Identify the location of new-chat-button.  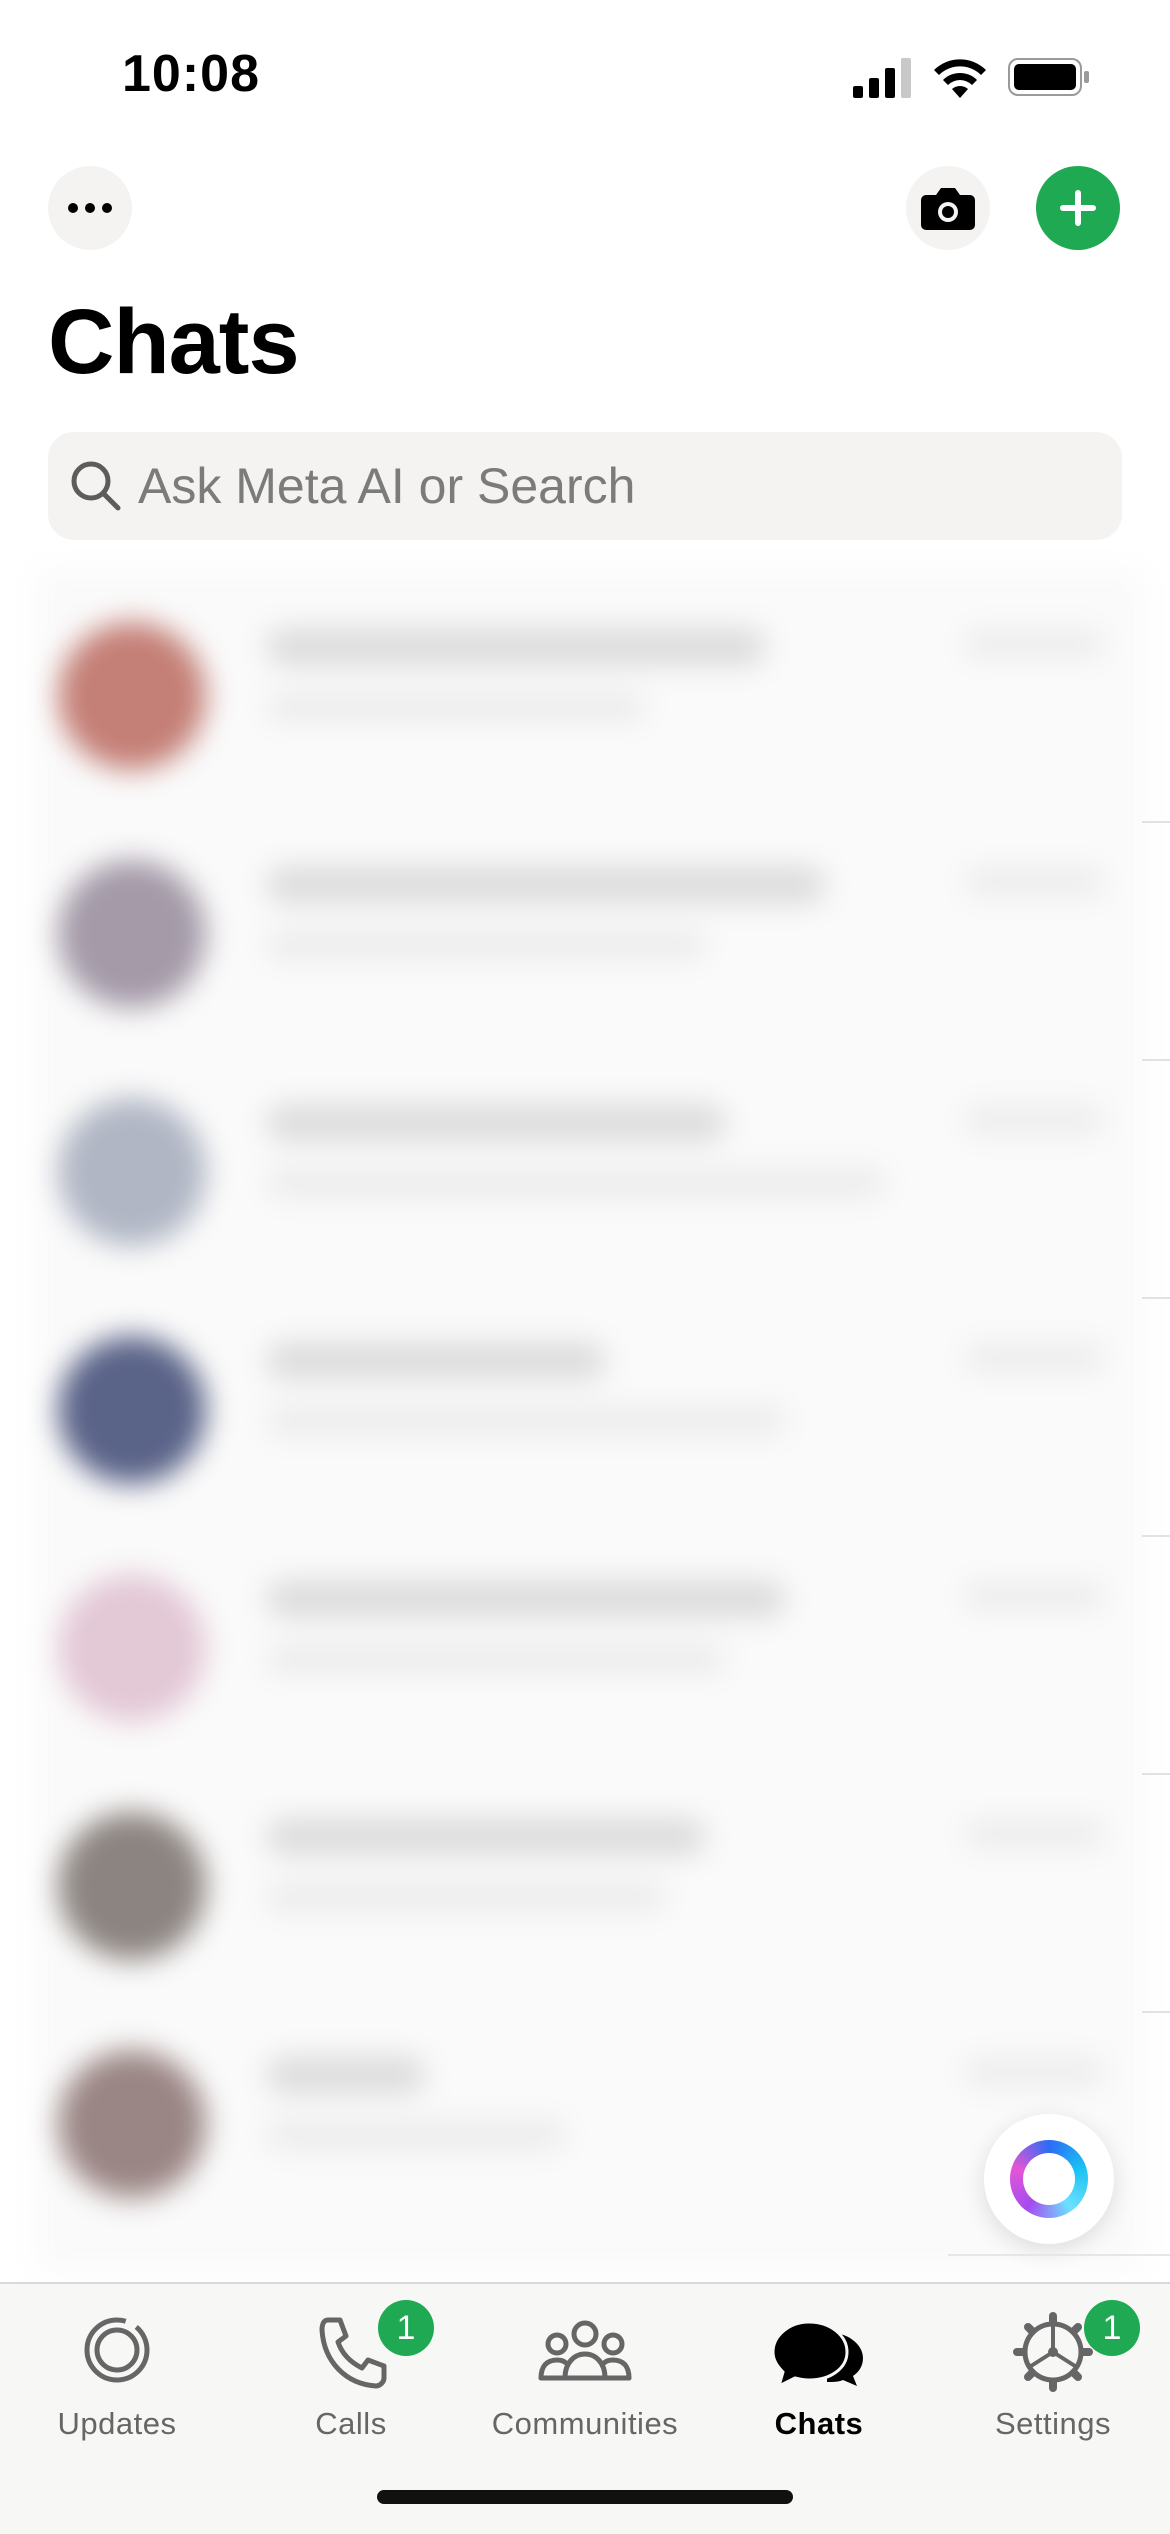
(1078, 208).